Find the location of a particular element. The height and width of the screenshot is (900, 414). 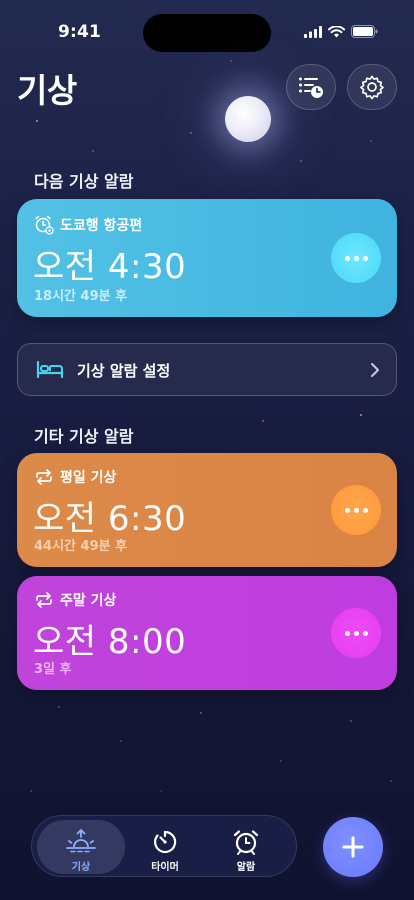

tab-label: 타이머 is located at coordinates (165, 867).